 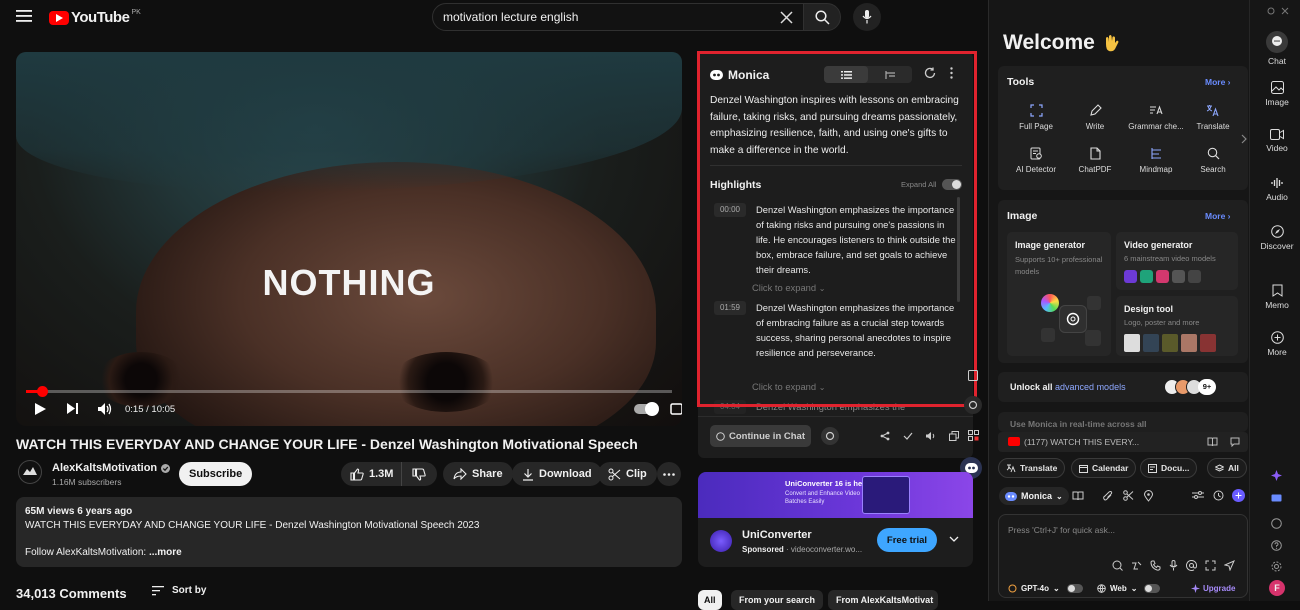 What do you see at coordinates (1177, 326) in the screenshot?
I see `design-tool-tile: Design tool Logo, poster and more` at bounding box center [1177, 326].